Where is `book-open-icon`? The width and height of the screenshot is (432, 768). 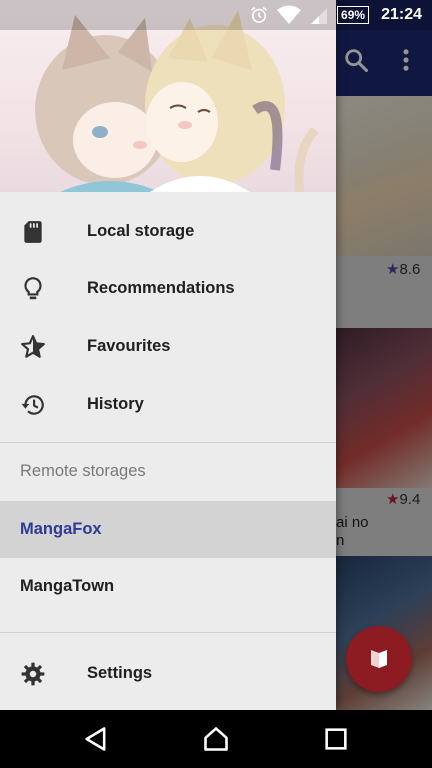
book-open-icon is located at coordinates (379, 659).